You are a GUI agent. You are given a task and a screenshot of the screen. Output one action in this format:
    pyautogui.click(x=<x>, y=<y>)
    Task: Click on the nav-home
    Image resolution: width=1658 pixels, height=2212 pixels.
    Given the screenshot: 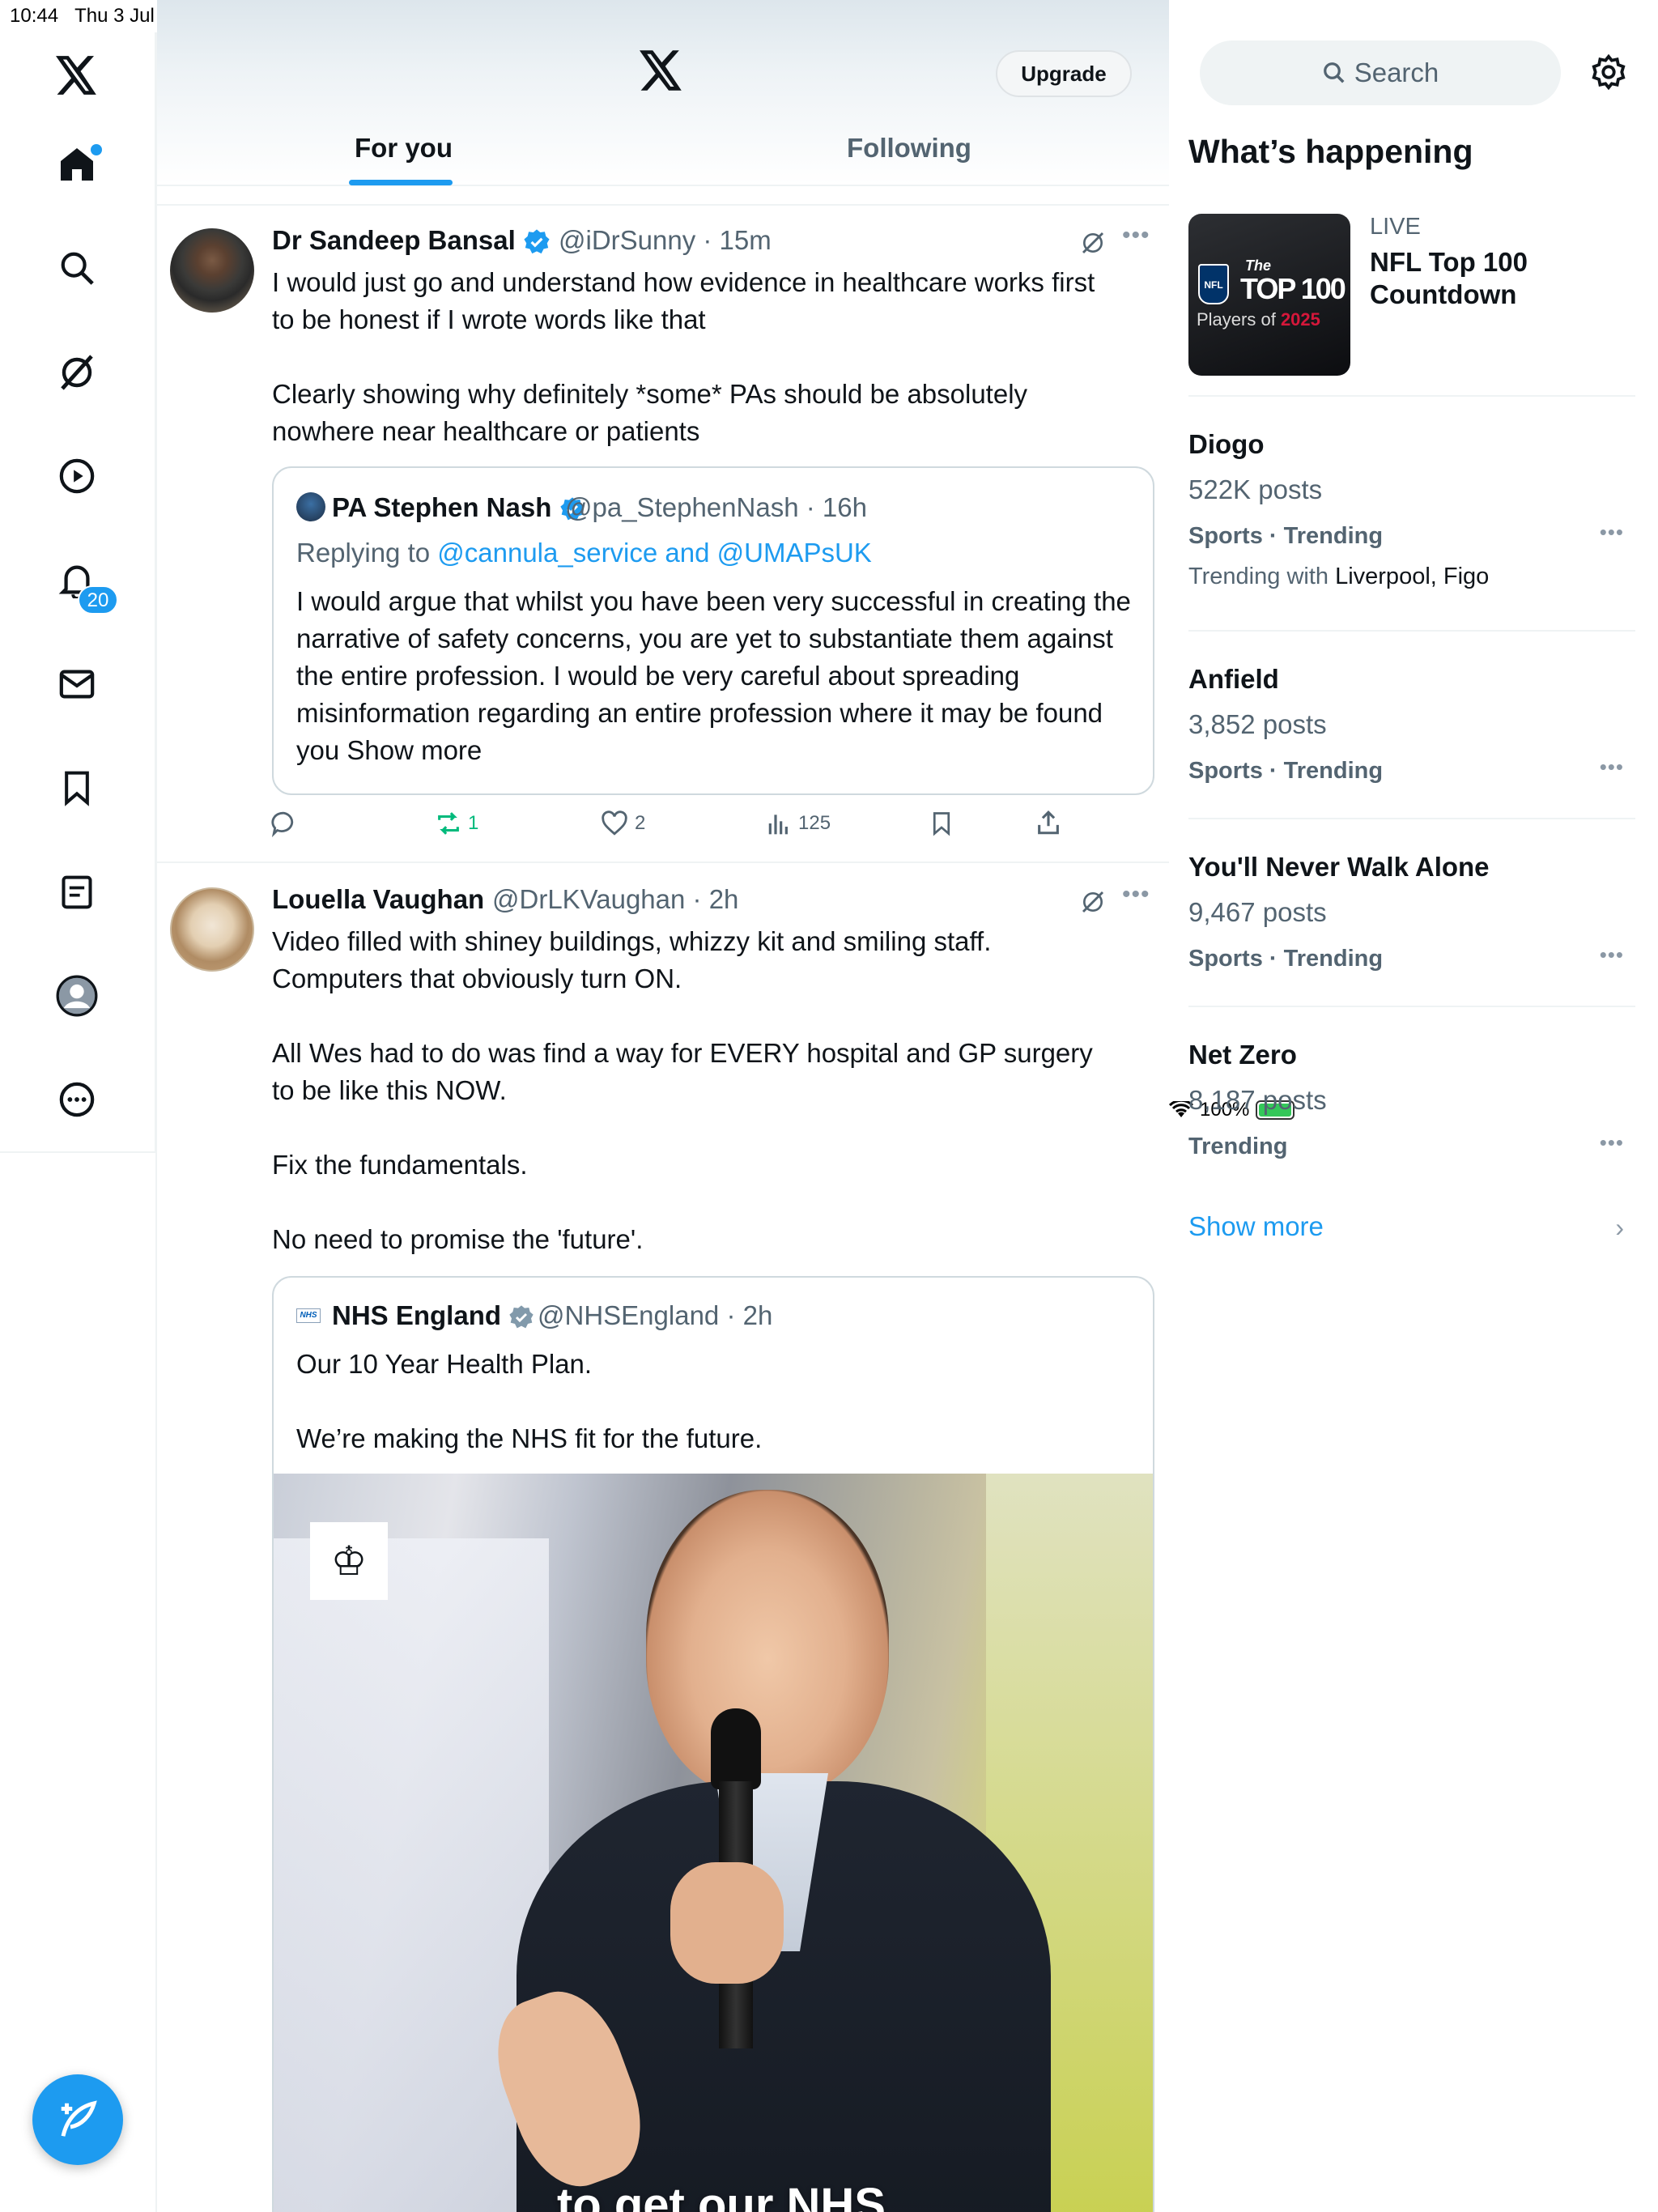 What is the action you would take?
    pyautogui.click(x=77, y=164)
    